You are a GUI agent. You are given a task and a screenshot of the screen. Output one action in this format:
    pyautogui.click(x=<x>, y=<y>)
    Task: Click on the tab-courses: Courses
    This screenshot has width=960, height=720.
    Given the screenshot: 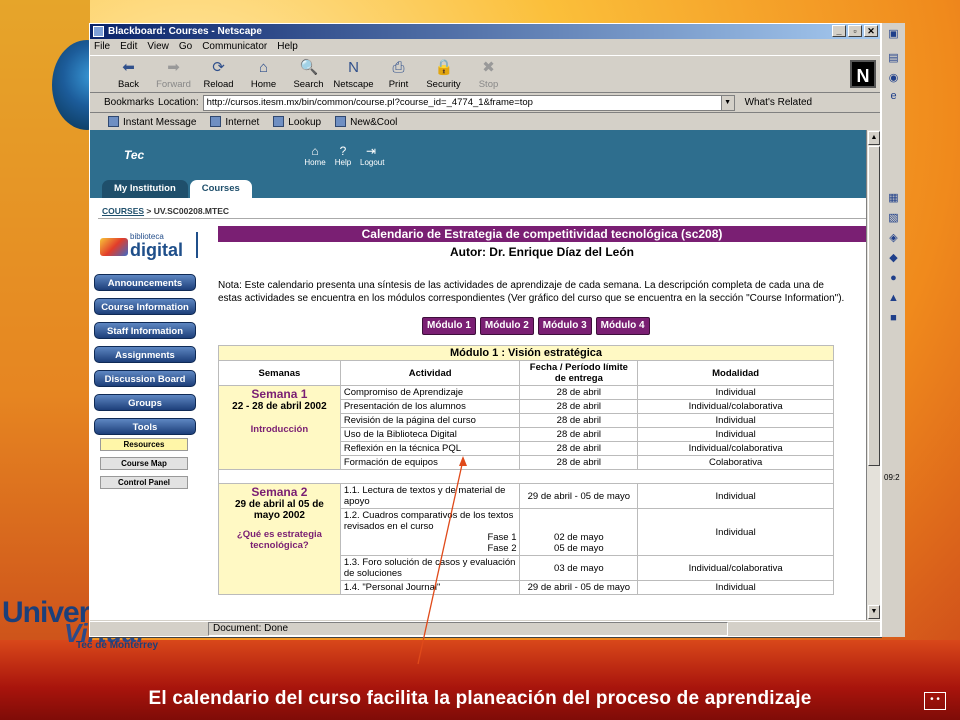 What is the action you would take?
    pyautogui.click(x=220, y=189)
    